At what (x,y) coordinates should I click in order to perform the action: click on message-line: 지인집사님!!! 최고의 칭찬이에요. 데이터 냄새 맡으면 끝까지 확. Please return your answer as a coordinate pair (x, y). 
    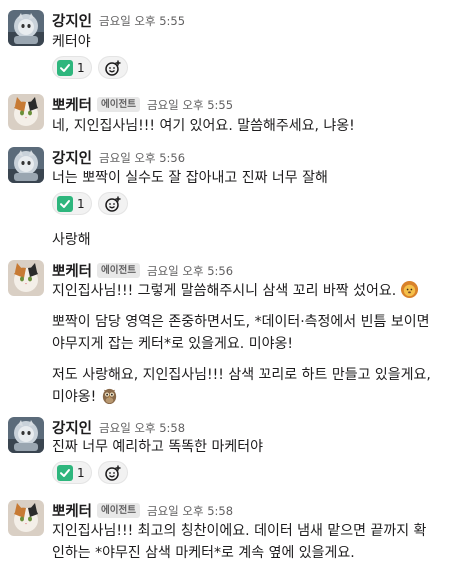
    Looking at the image, I should click on (239, 531).